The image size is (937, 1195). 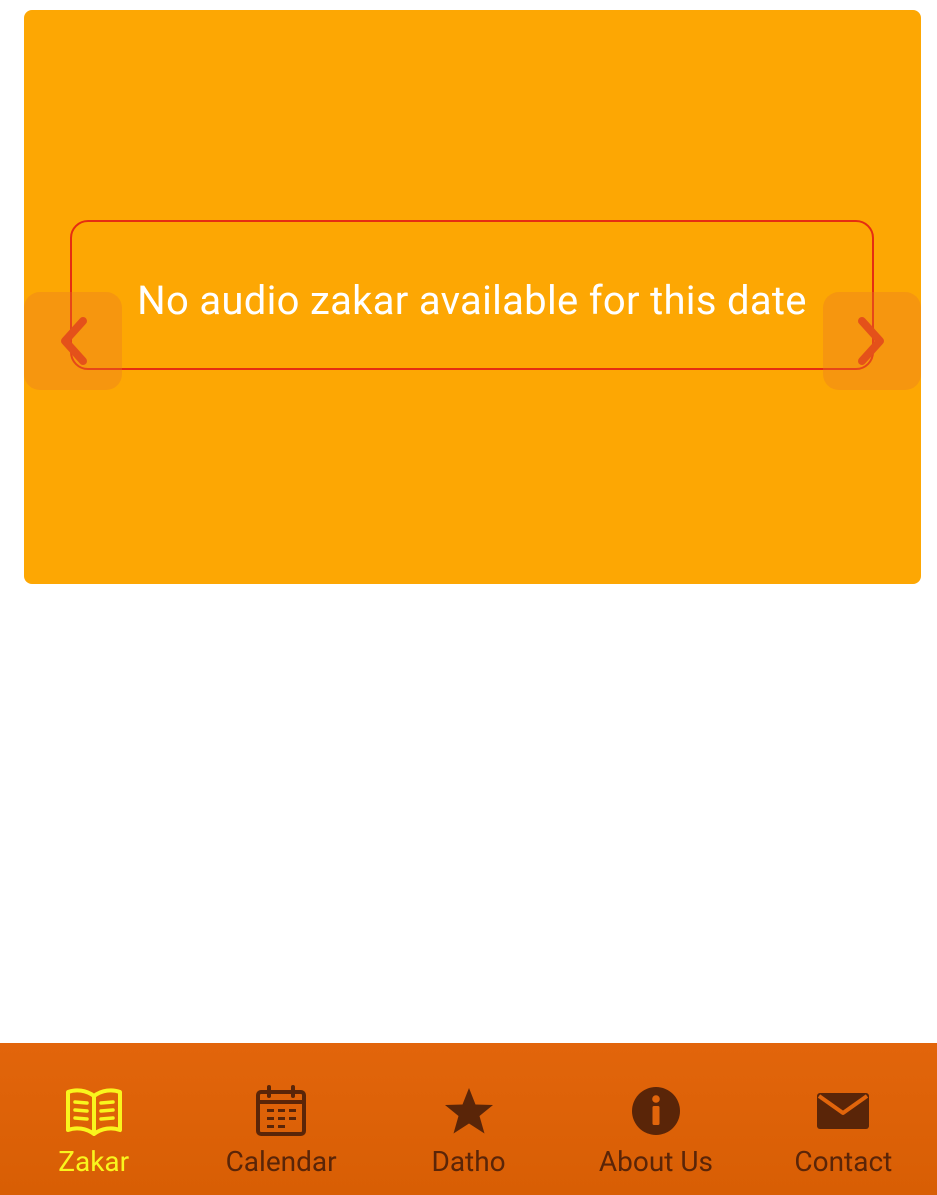 What do you see at coordinates (94, 1111) in the screenshot?
I see `book-open-icon` at bounding box center [94, 1111].